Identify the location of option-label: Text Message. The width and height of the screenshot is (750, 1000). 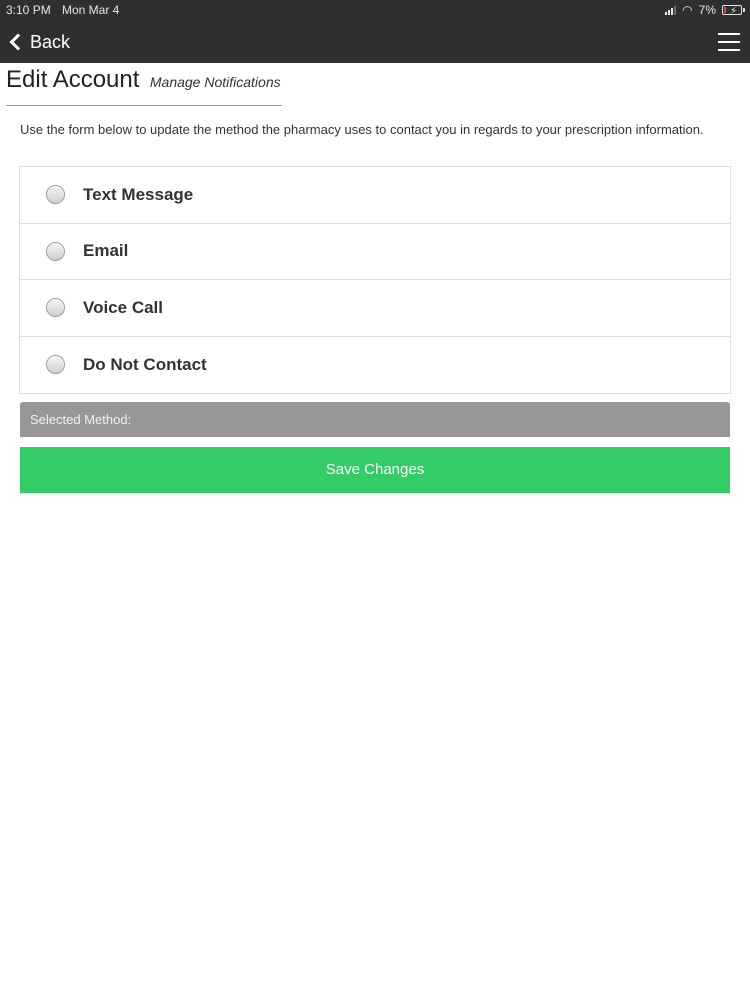
(138, 194).